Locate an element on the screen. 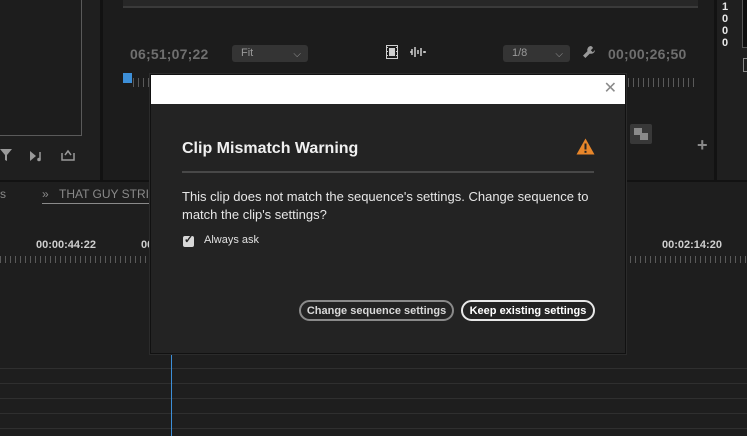  dialog-divider is located at coordinates (388, 172).